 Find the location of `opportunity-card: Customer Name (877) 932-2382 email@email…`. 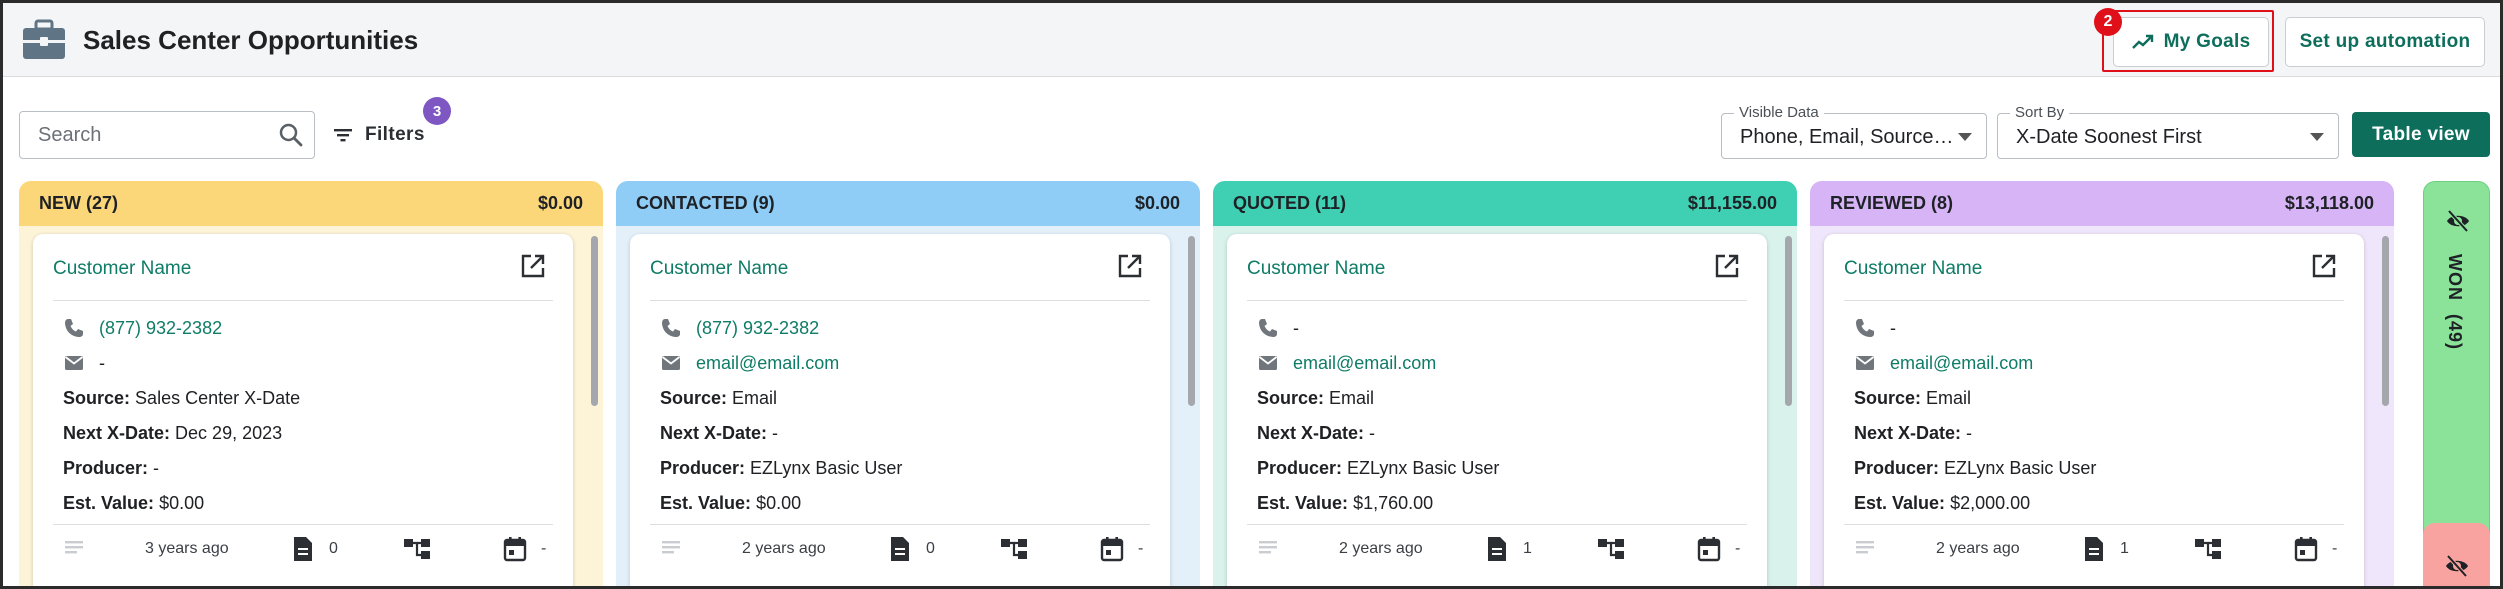

opportunity-card: Customer Name (877) 932-2382 email@email… is located at coordinates (900, 410).